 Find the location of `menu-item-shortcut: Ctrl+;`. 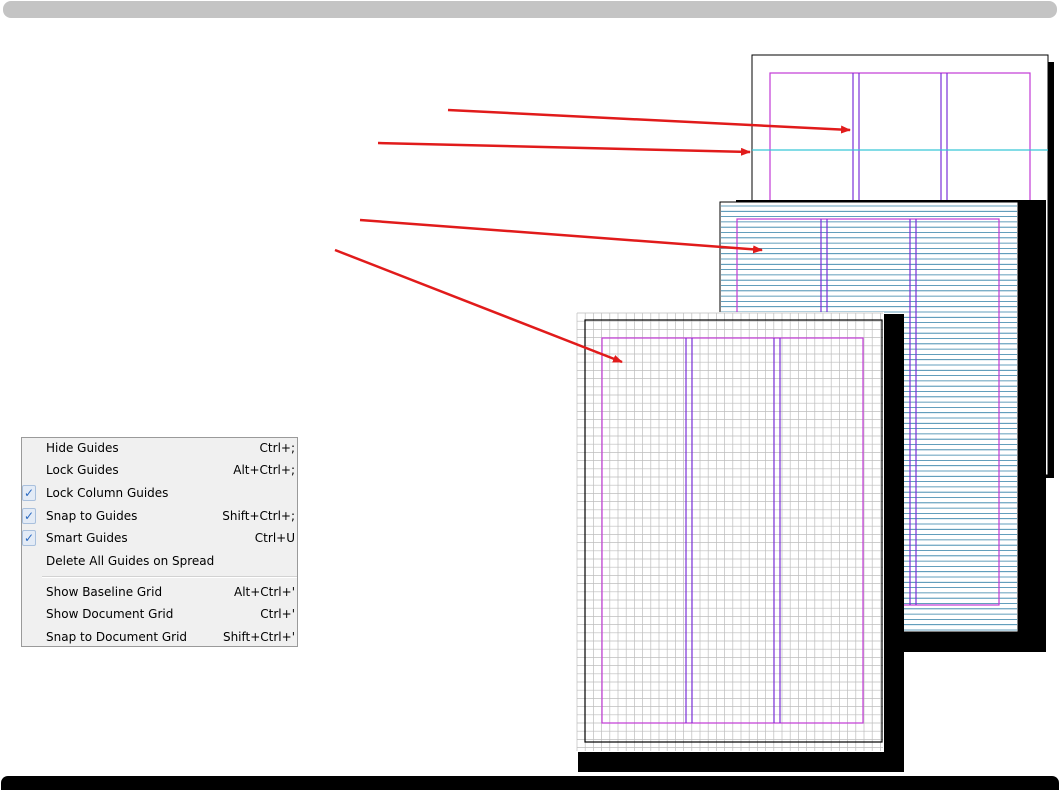

menu-item-shortcut: Ctrl+; is located at coordinates (277, 448).